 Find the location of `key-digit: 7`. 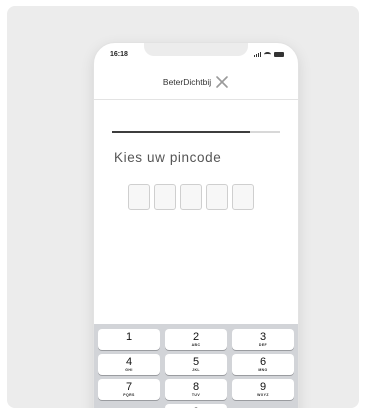

key-digit: 7 is located at coordinates (129, 386).